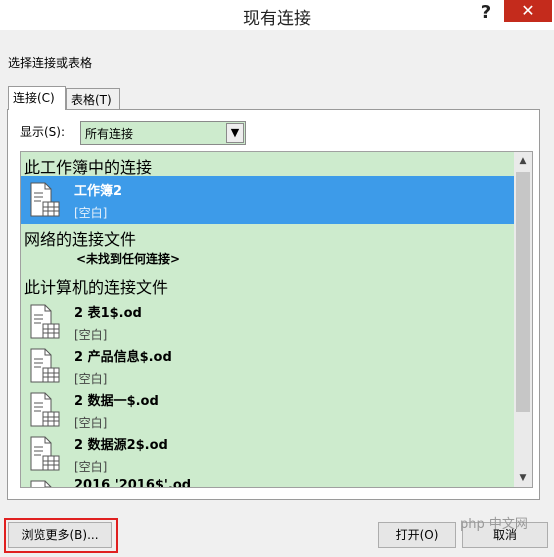 This screenshot has width=554, height=557. I want to click on show-label: 显示(S):, so click(43, 132).